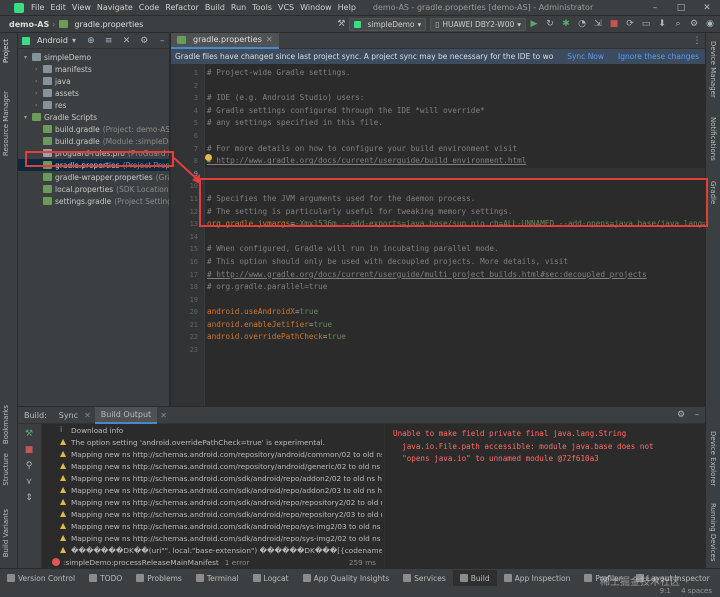 The width and height of the screenshot is (720, 597). Describe the element at coordinates (646, 24) in the screenshot. I see `device-manager-icon: ▭` at that location.